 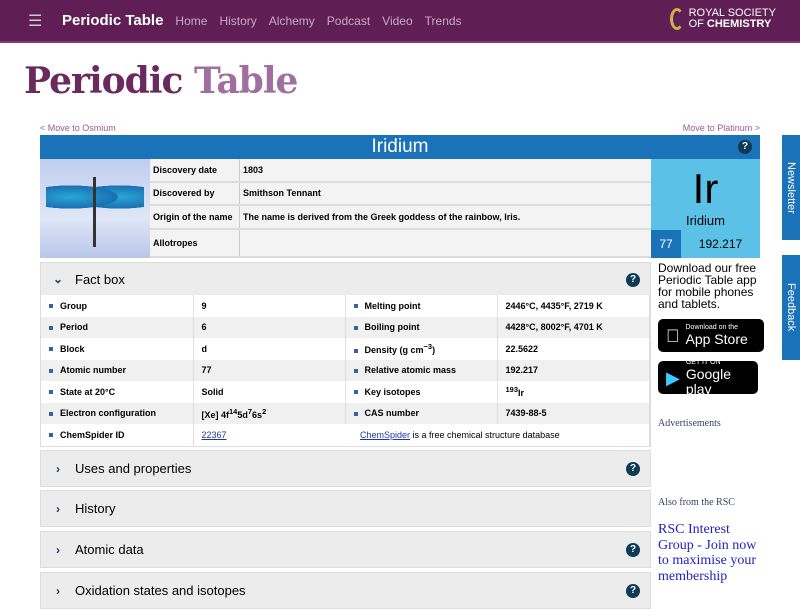 What do you see at coordinates (573, 370) in the screenshot?
I see `fact-value: 192.217` at bounding box center [573, 370].